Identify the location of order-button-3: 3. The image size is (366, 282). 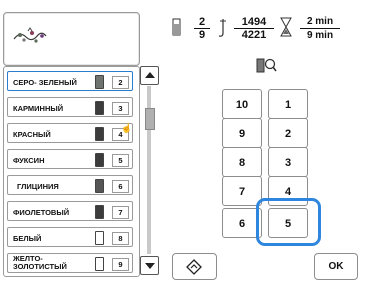
(288, 162).